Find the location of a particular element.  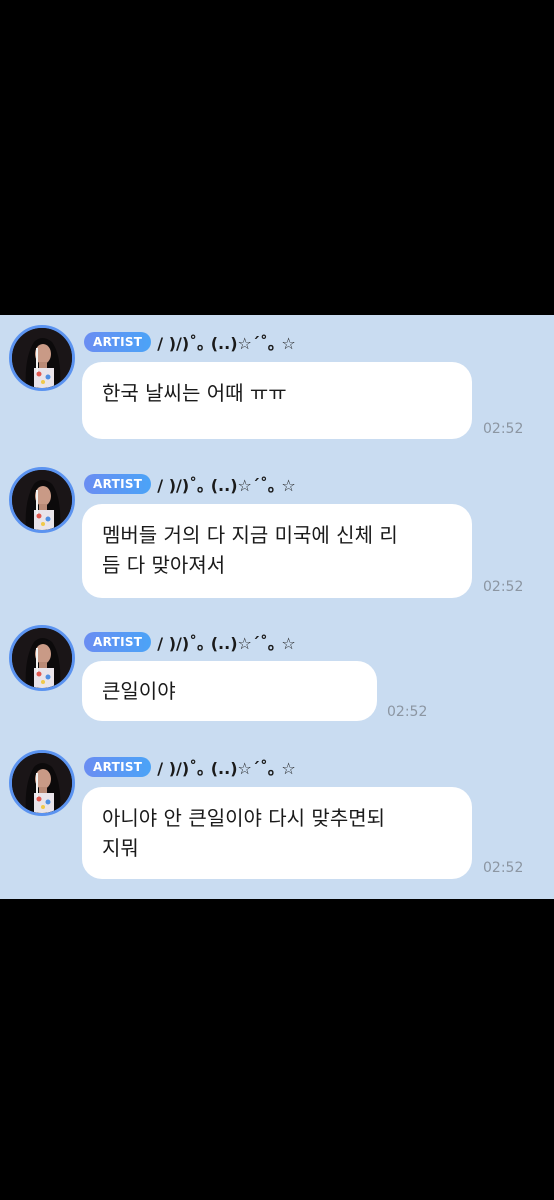

message-bubble: 아니야 안 큰일이야 다시 맞추면되 지뭐 is located at coordinates (277, 833).